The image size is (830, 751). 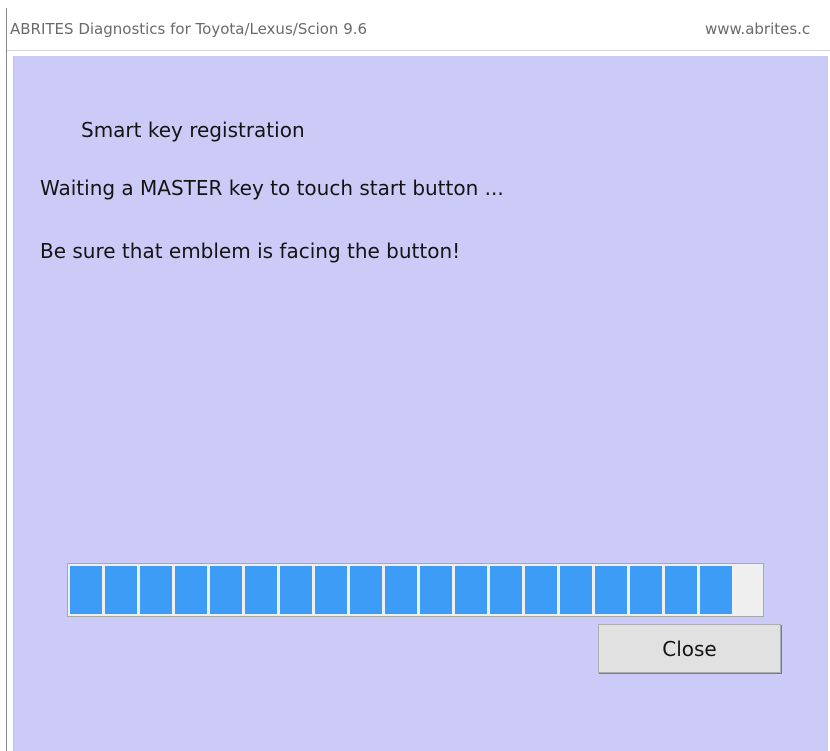 What do you see at coordinates (758, 29) in the screenshot?
I see `title-url-text: www.abrites.c` at bounding box center [758, 29].